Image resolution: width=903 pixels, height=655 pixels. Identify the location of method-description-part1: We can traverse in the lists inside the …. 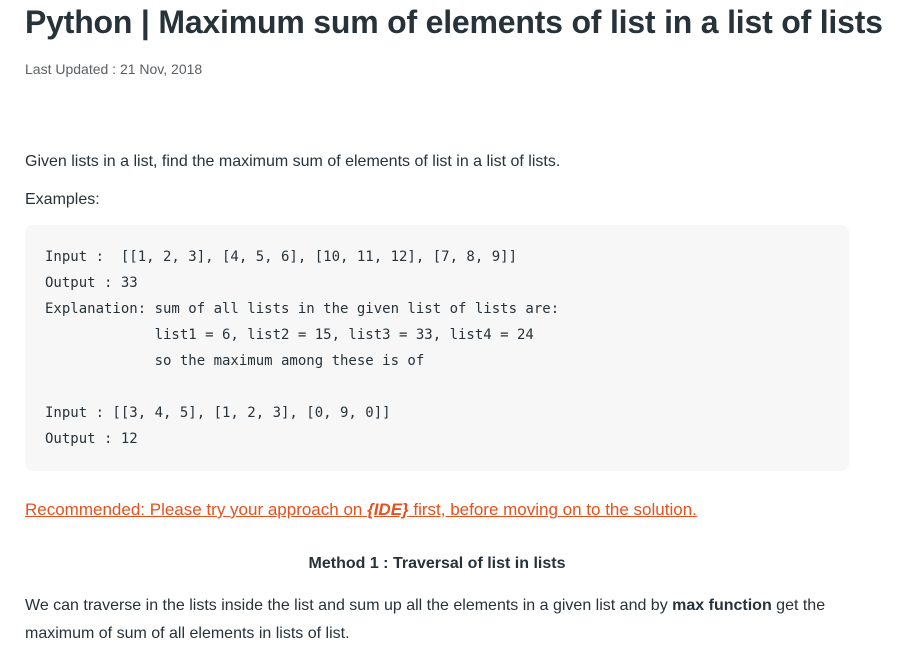
(349, 605).